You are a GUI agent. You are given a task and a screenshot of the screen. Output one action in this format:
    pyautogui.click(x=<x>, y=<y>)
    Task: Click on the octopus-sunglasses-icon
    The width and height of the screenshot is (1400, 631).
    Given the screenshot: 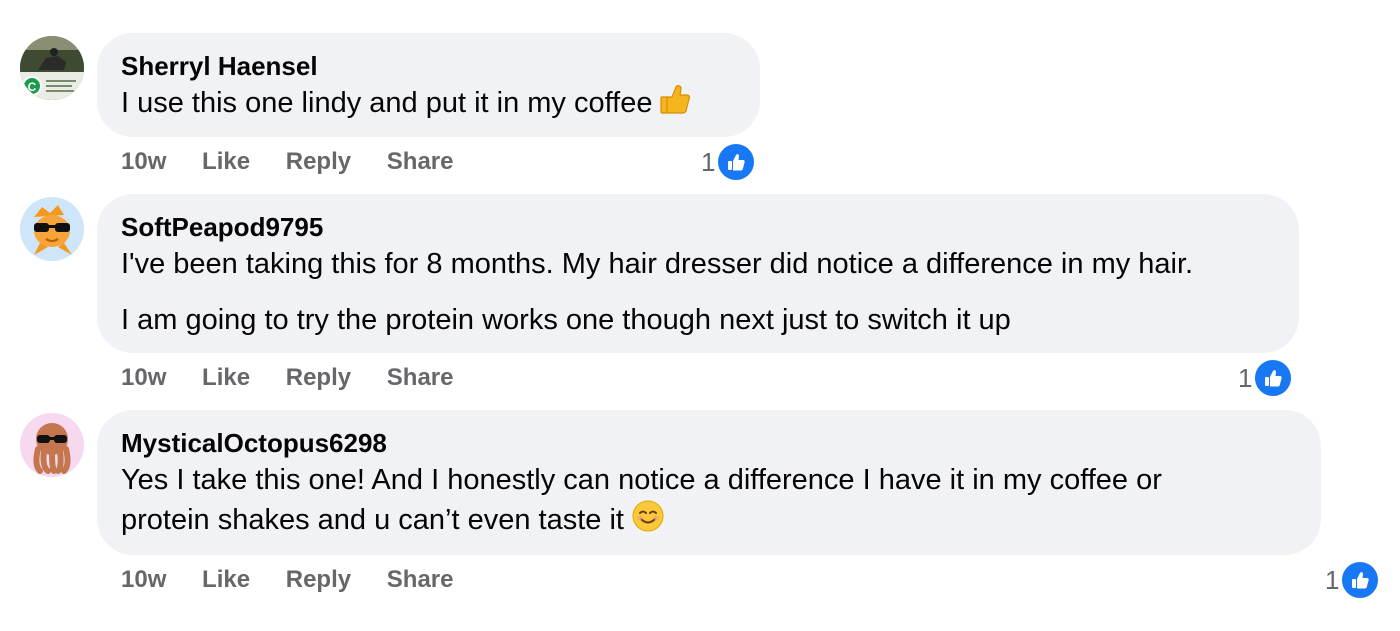 What is the action you would take?
    pyautogui.click(x=52, y=445)
    